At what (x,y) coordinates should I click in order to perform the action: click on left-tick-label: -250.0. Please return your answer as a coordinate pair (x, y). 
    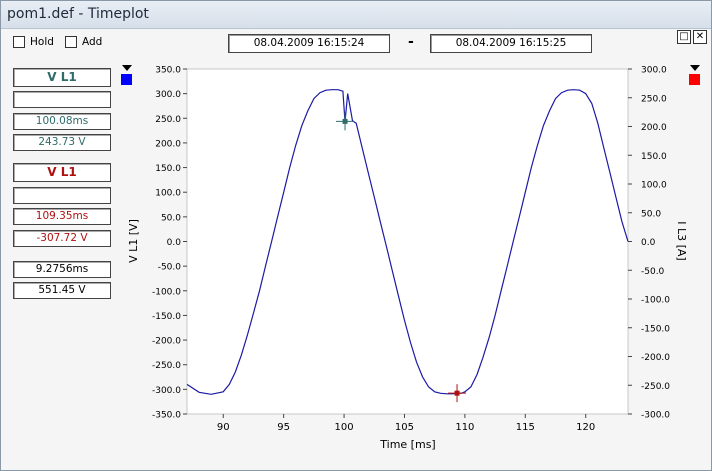
    Looking at the image, I should click on (166, 366).